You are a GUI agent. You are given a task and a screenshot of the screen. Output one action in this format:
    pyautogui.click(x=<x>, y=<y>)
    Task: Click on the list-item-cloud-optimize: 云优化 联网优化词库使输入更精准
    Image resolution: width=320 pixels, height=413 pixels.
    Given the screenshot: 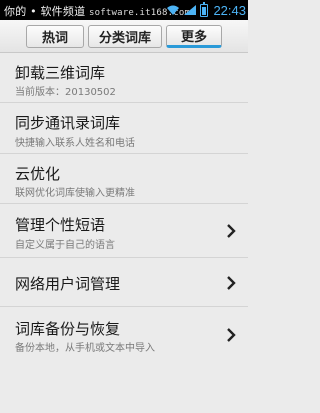 What is the action you would take?
    pyautogui.click(x=124, y=179)
    